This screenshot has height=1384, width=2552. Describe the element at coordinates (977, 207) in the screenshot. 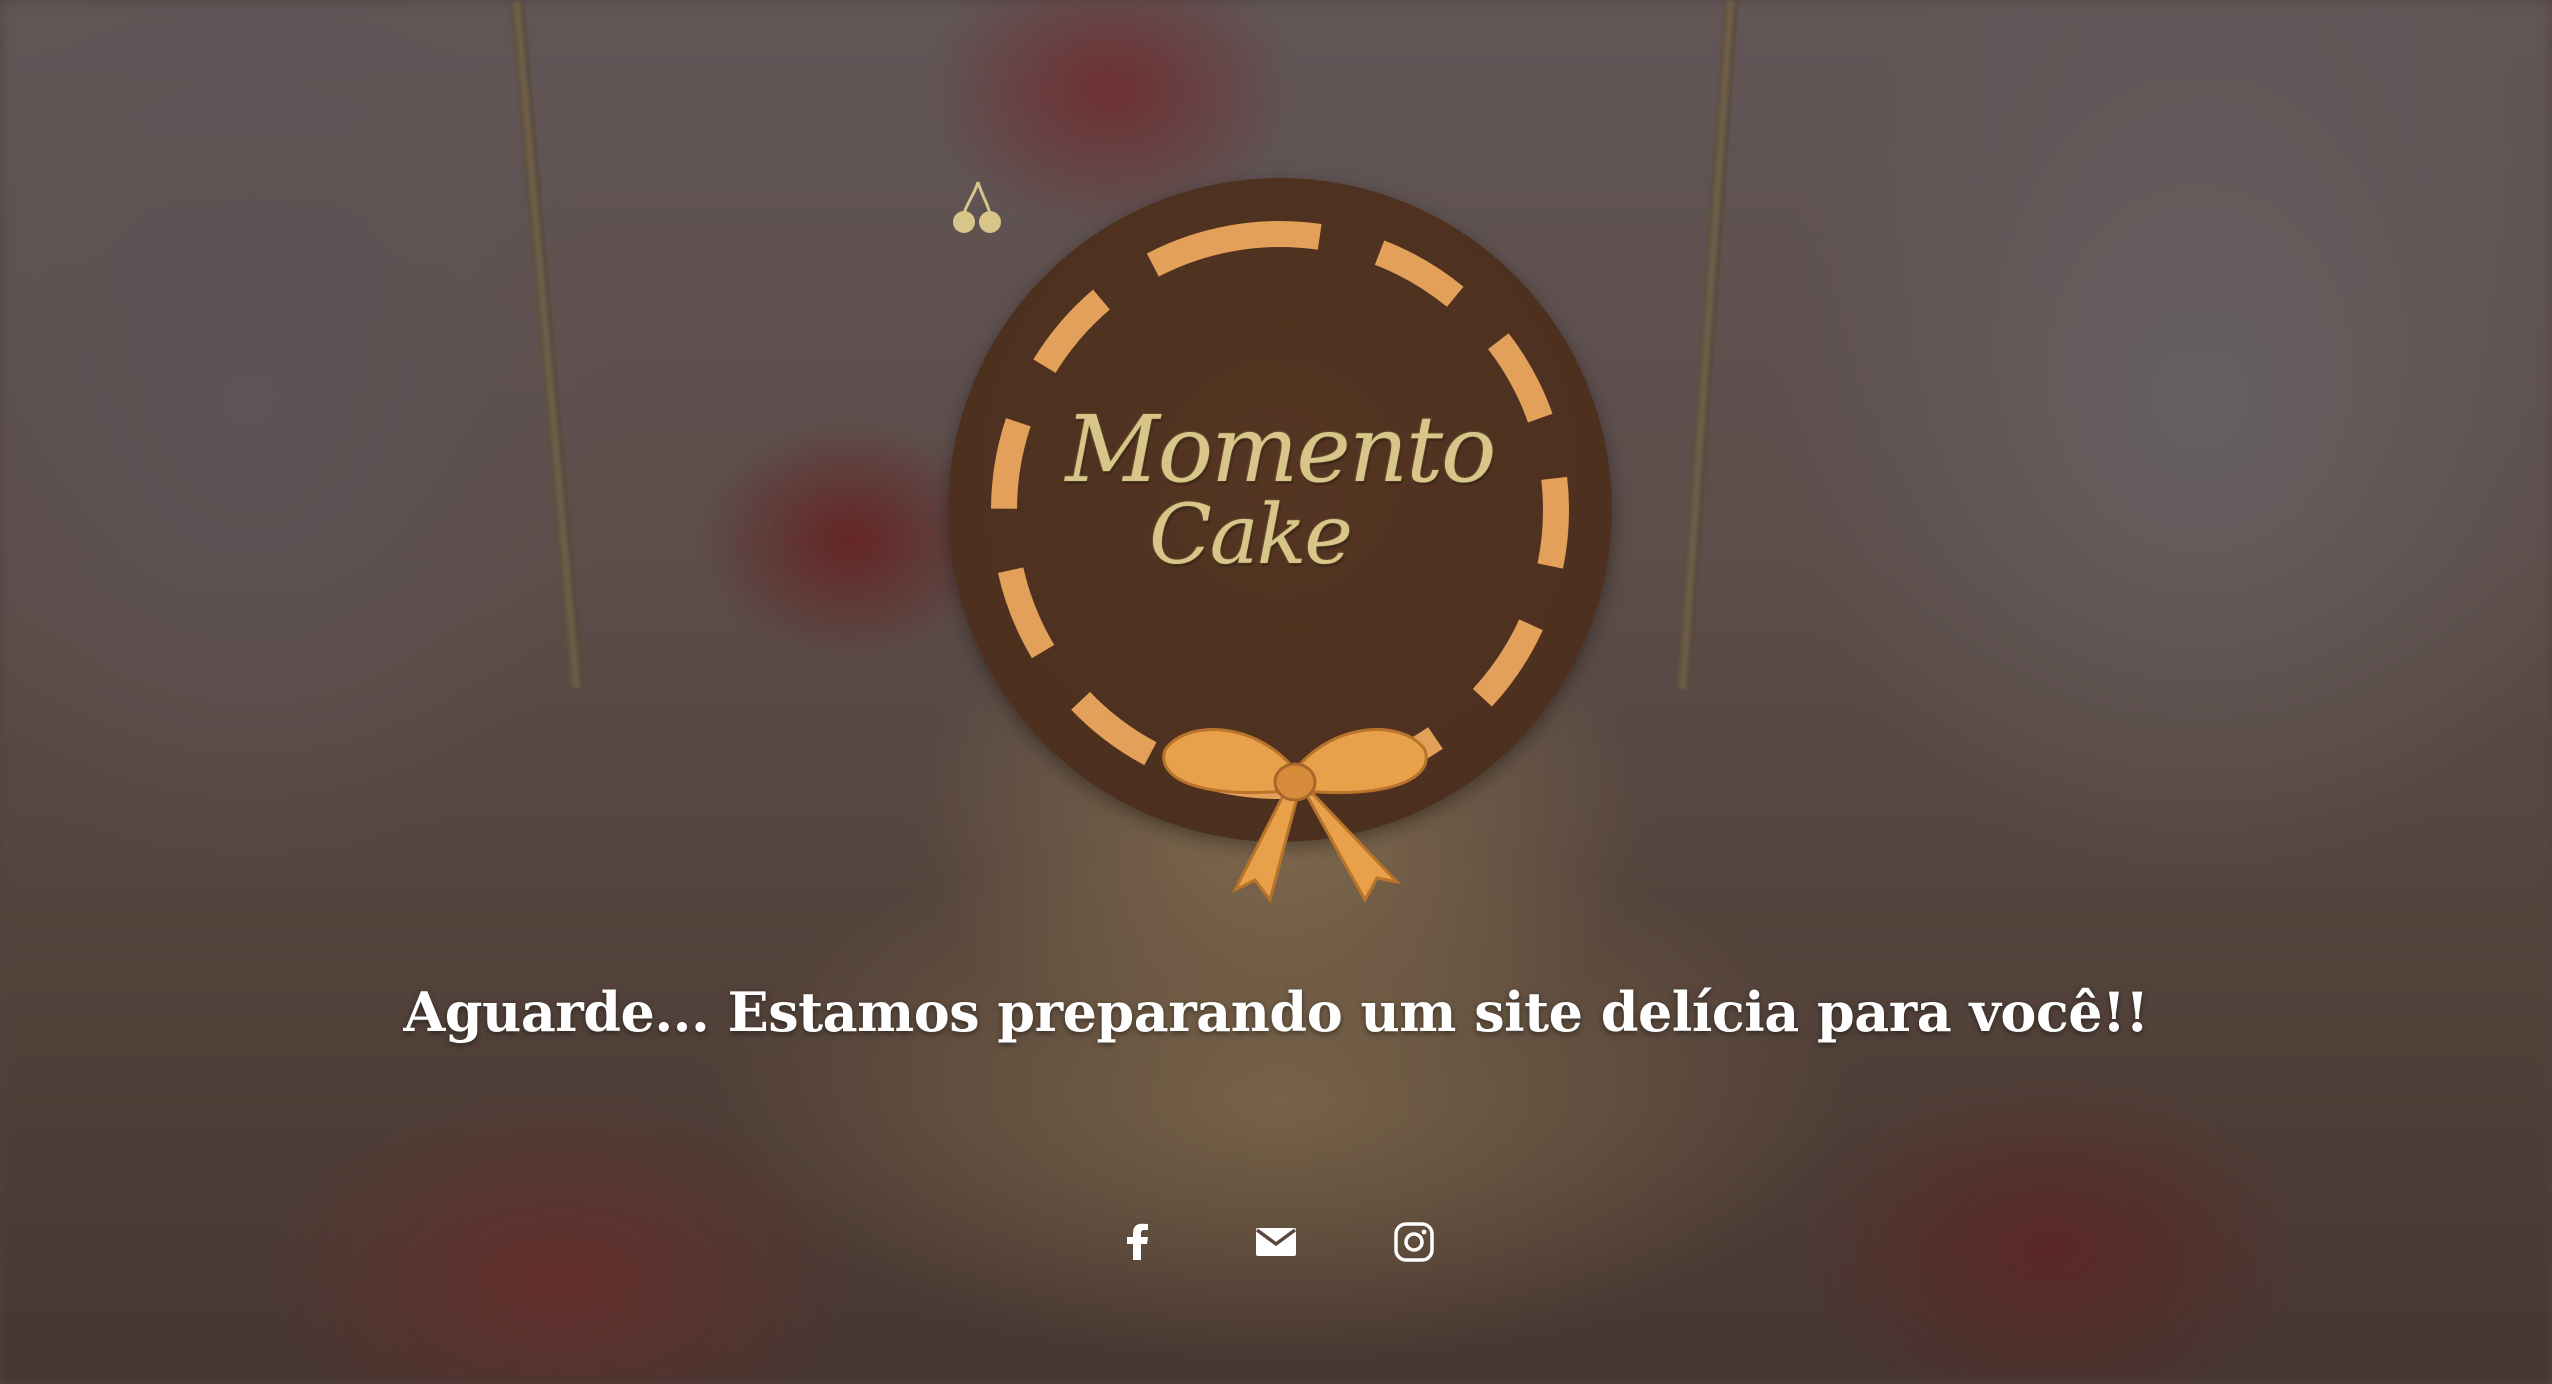

I see `cherries-icon` at that location.